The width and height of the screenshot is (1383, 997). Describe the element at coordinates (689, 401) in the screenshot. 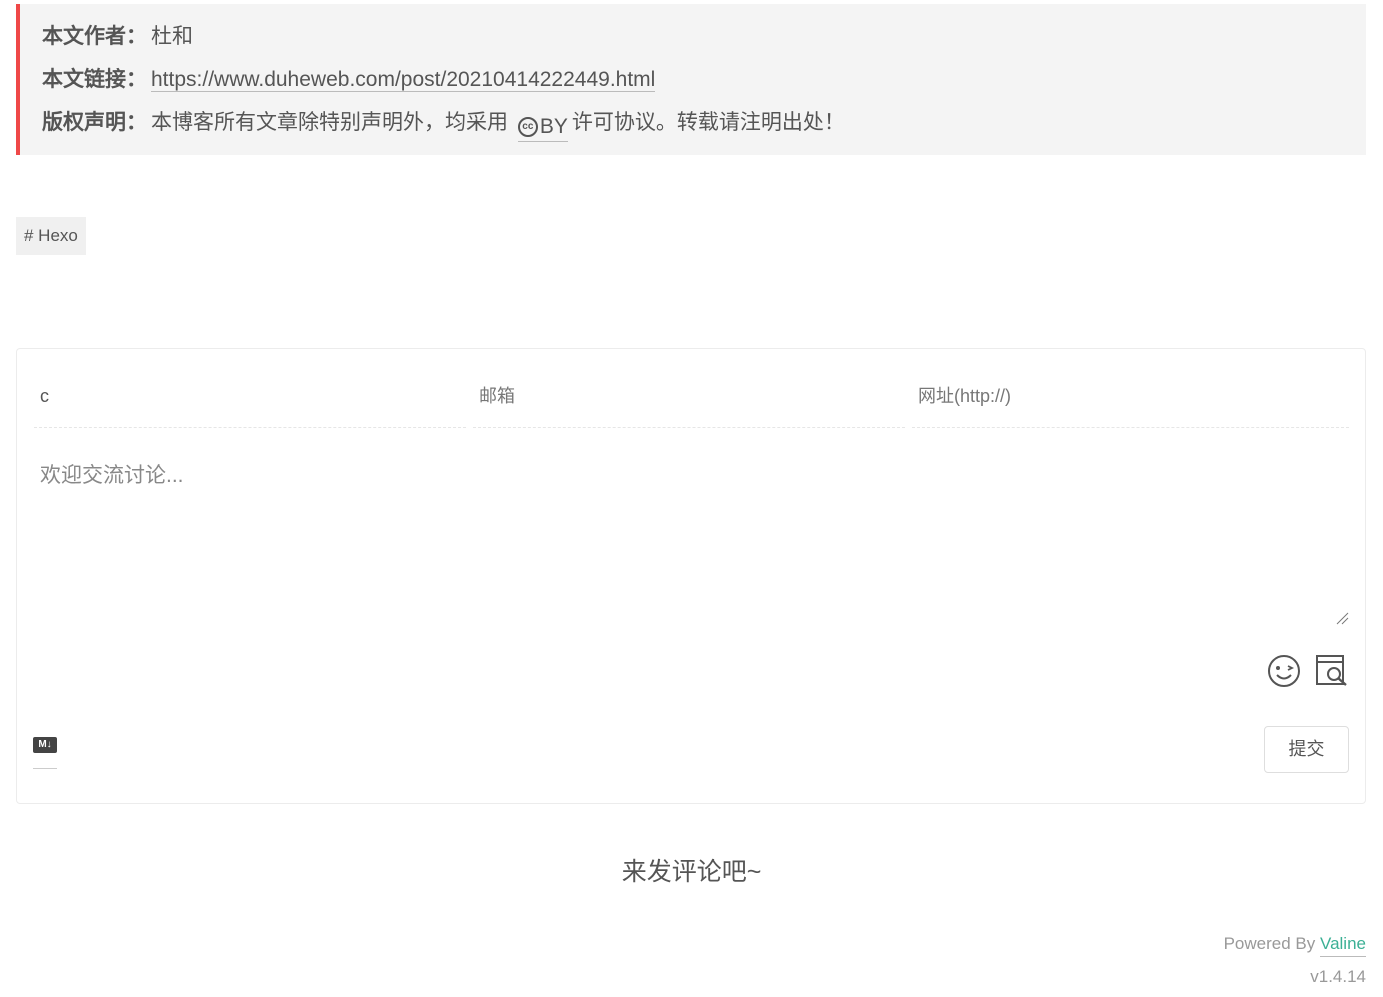

I see `email-input: 邮箱` at that location.